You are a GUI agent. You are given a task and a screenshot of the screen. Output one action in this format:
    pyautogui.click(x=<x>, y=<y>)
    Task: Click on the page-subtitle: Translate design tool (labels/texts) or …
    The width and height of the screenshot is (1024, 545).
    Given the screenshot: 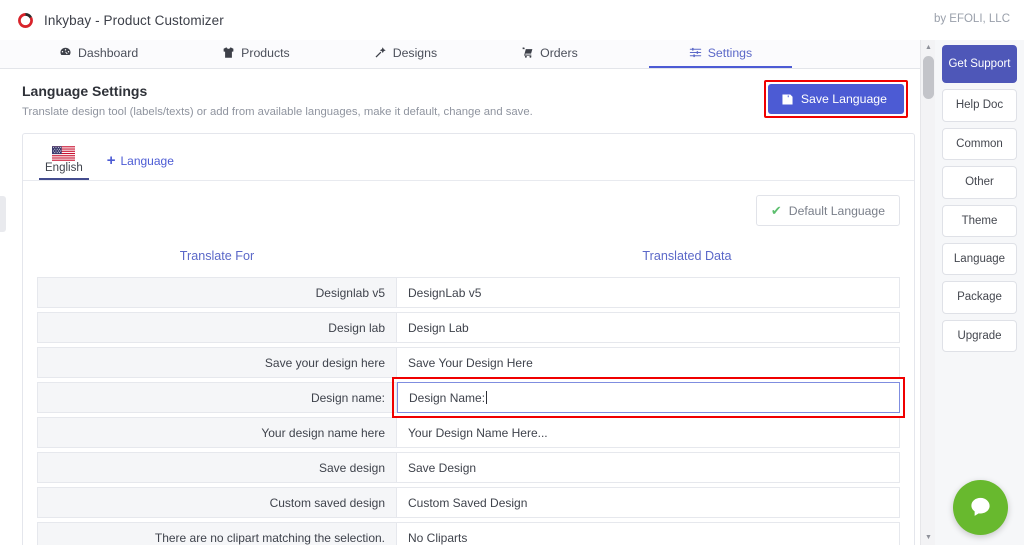 What is the action you would take?
    pyautogui.click(x=277, y=112)
    